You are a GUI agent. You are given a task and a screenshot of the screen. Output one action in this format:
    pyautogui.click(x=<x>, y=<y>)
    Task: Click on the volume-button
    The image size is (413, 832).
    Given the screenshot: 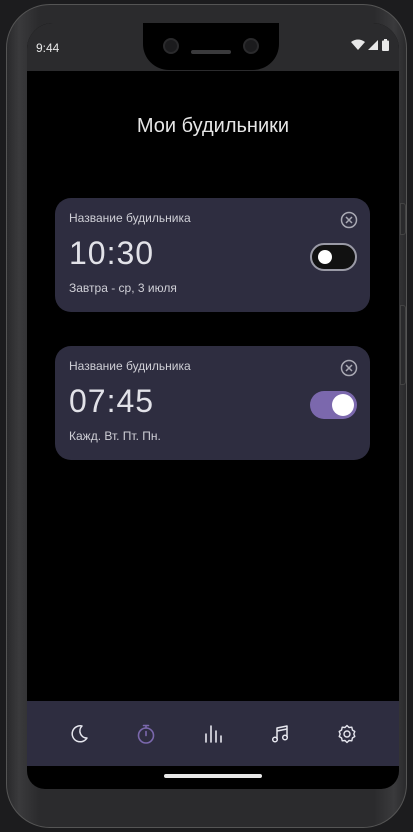 What is the action you would take?
    pyautogui.click(x=403, y=219)
    